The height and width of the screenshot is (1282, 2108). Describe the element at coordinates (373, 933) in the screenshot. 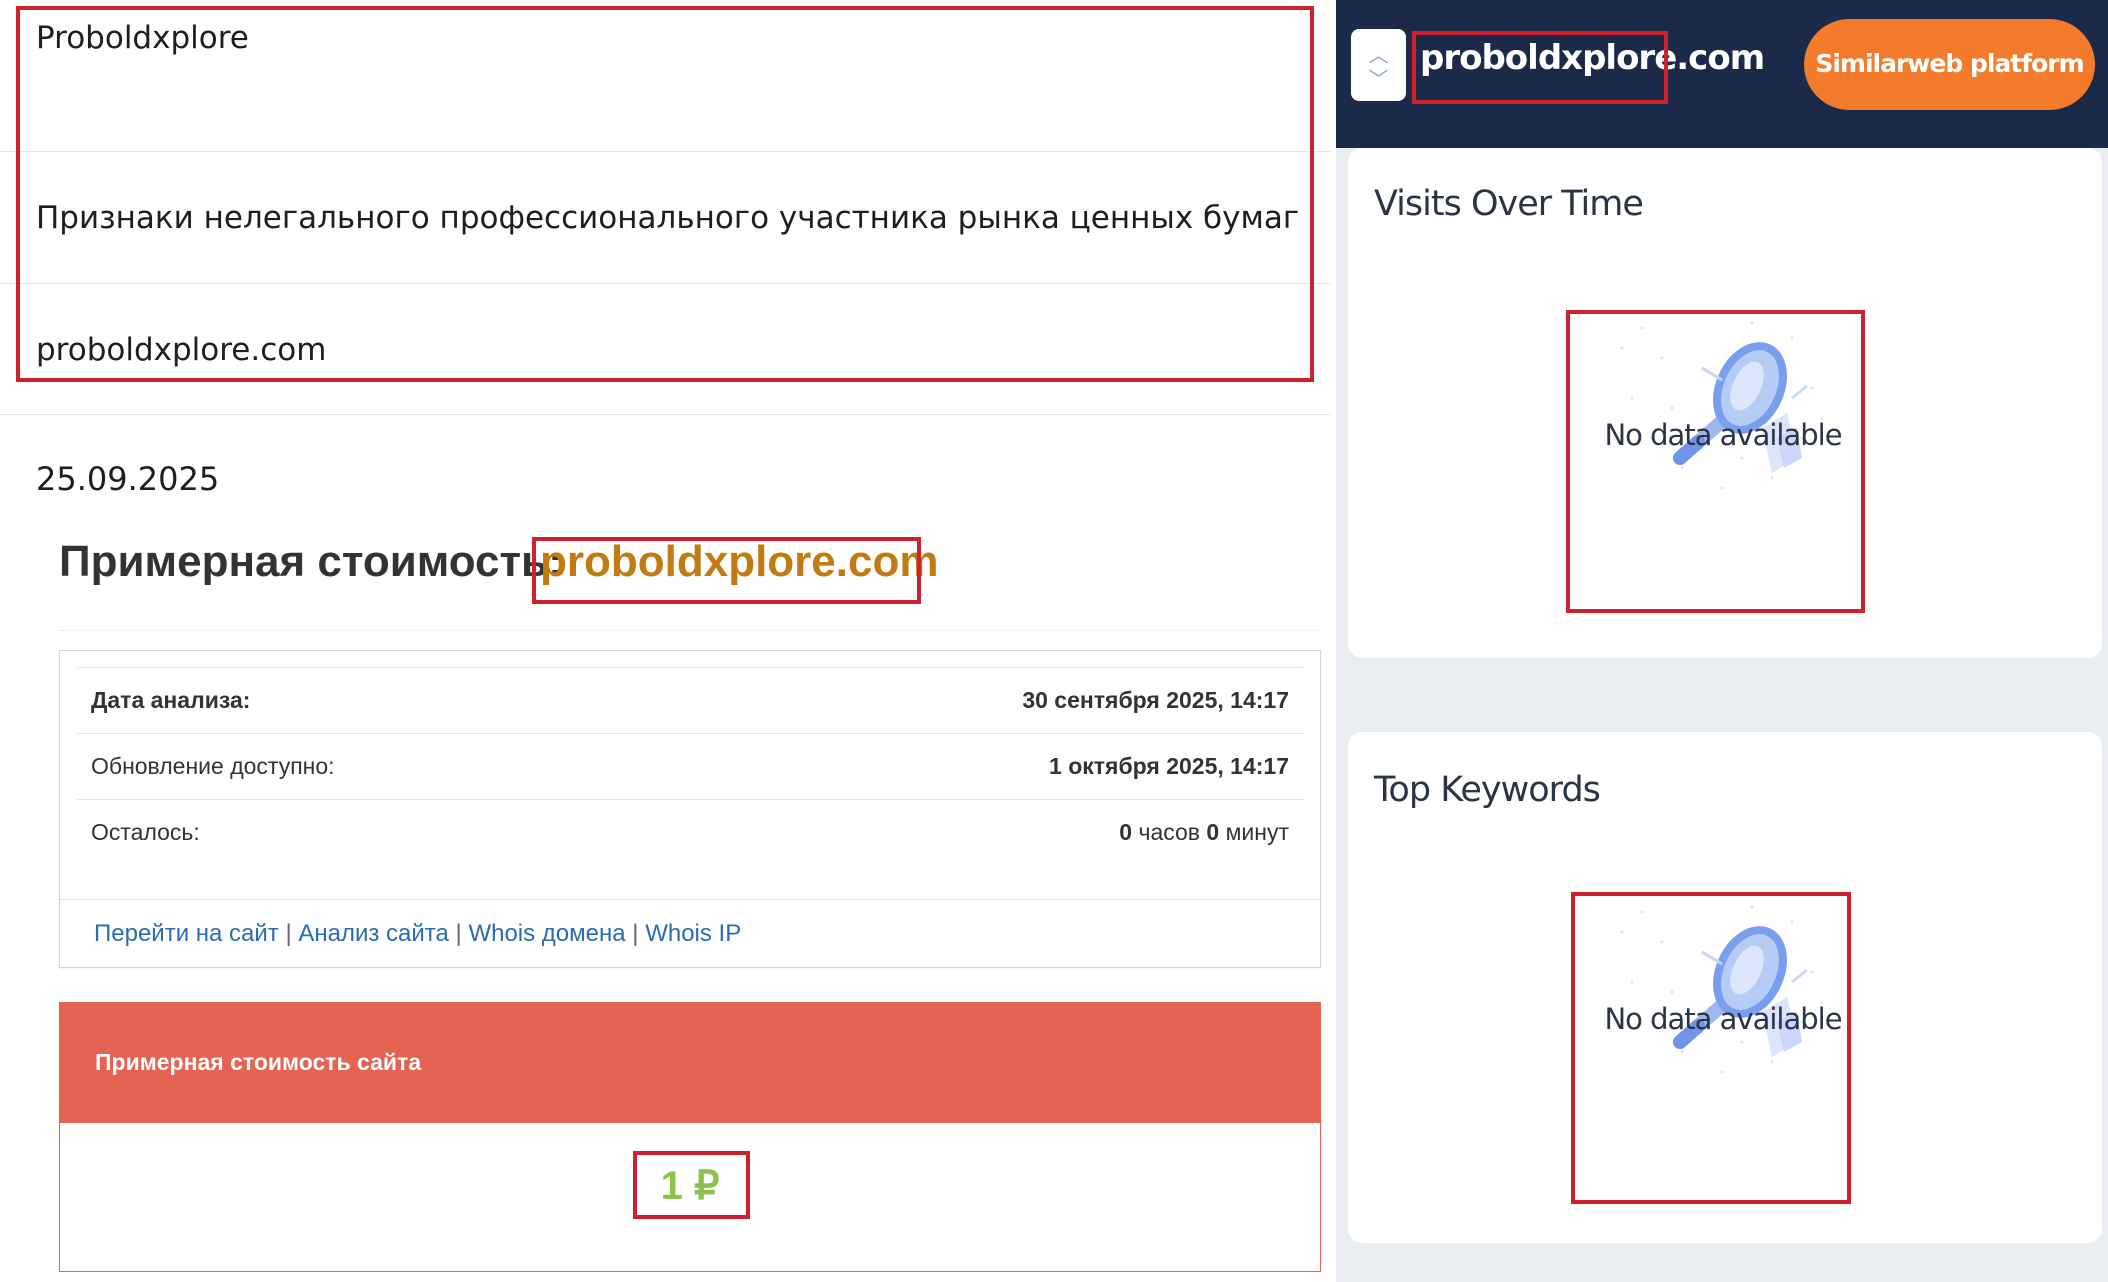

I see `site-analysis-link: Анализ сайта` at that location.